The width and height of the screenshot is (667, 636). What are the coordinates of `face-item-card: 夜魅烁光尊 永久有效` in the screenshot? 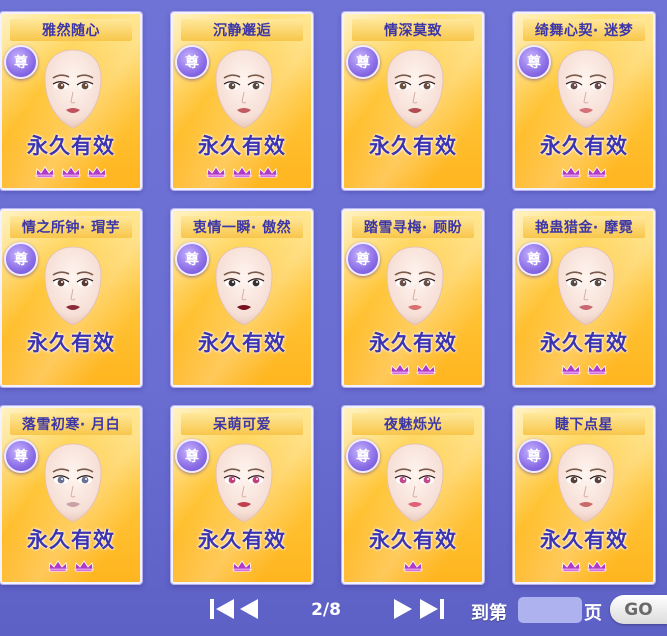 It's located at (413, 495).